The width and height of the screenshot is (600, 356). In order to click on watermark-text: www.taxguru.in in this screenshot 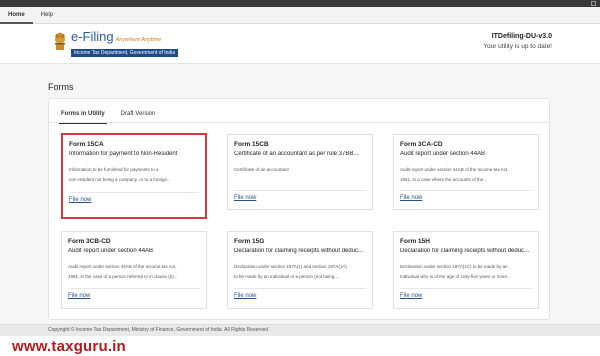, I will do `click(69, 346)`.